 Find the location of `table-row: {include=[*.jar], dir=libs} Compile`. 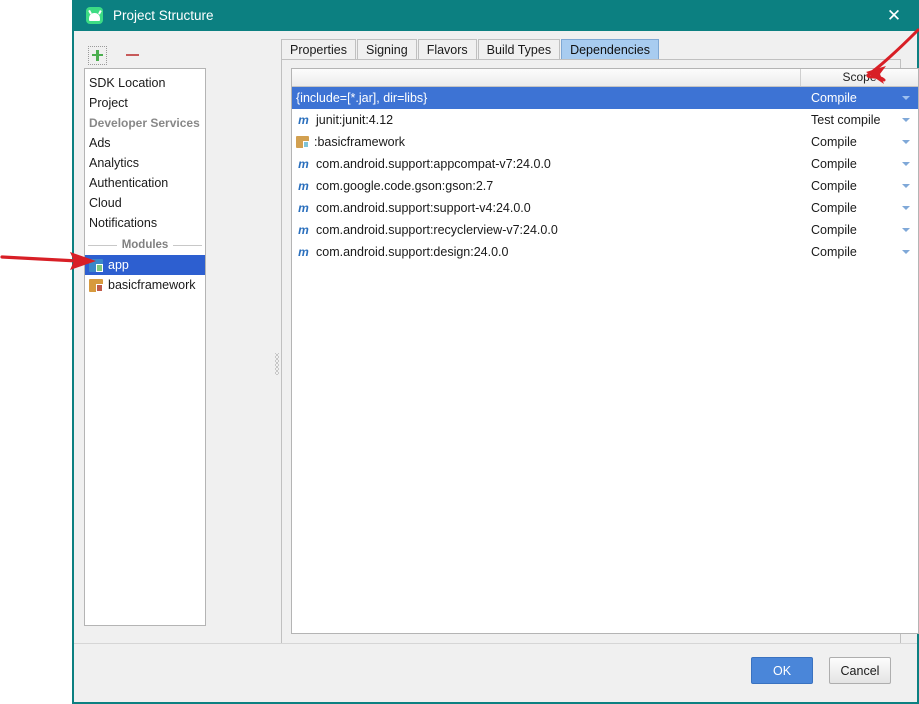

table-row: {include=[*.jar], dir=libs} Compile is located at coordinates (605, 98).